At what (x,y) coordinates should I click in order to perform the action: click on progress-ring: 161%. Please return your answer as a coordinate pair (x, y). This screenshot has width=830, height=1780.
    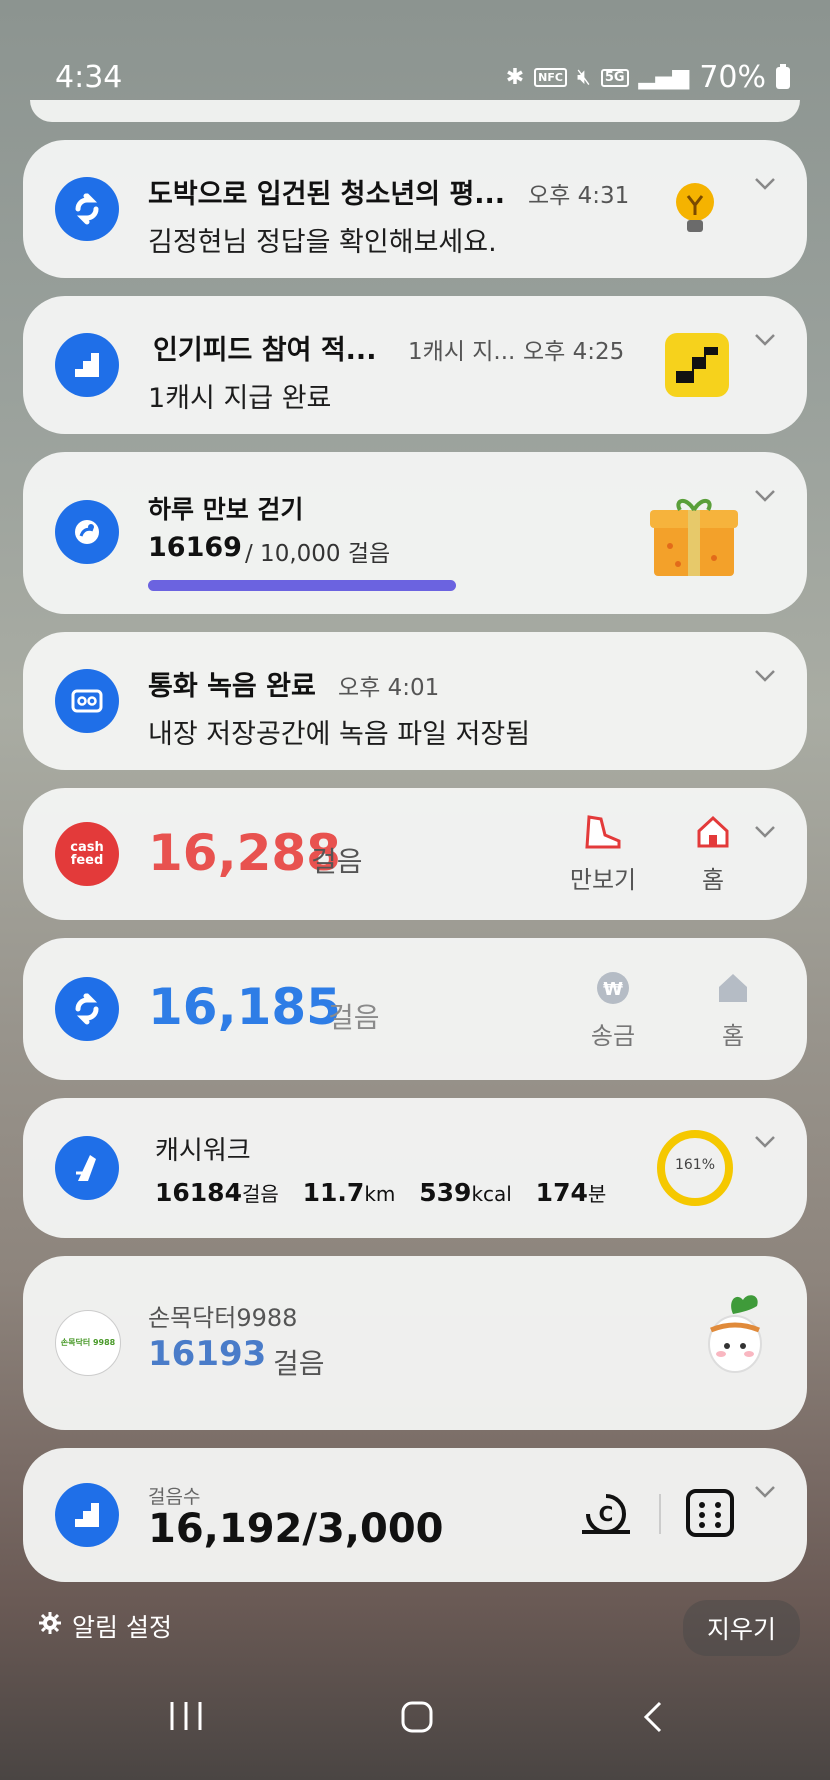
    Looking at the image, I should click on (695, 1168).